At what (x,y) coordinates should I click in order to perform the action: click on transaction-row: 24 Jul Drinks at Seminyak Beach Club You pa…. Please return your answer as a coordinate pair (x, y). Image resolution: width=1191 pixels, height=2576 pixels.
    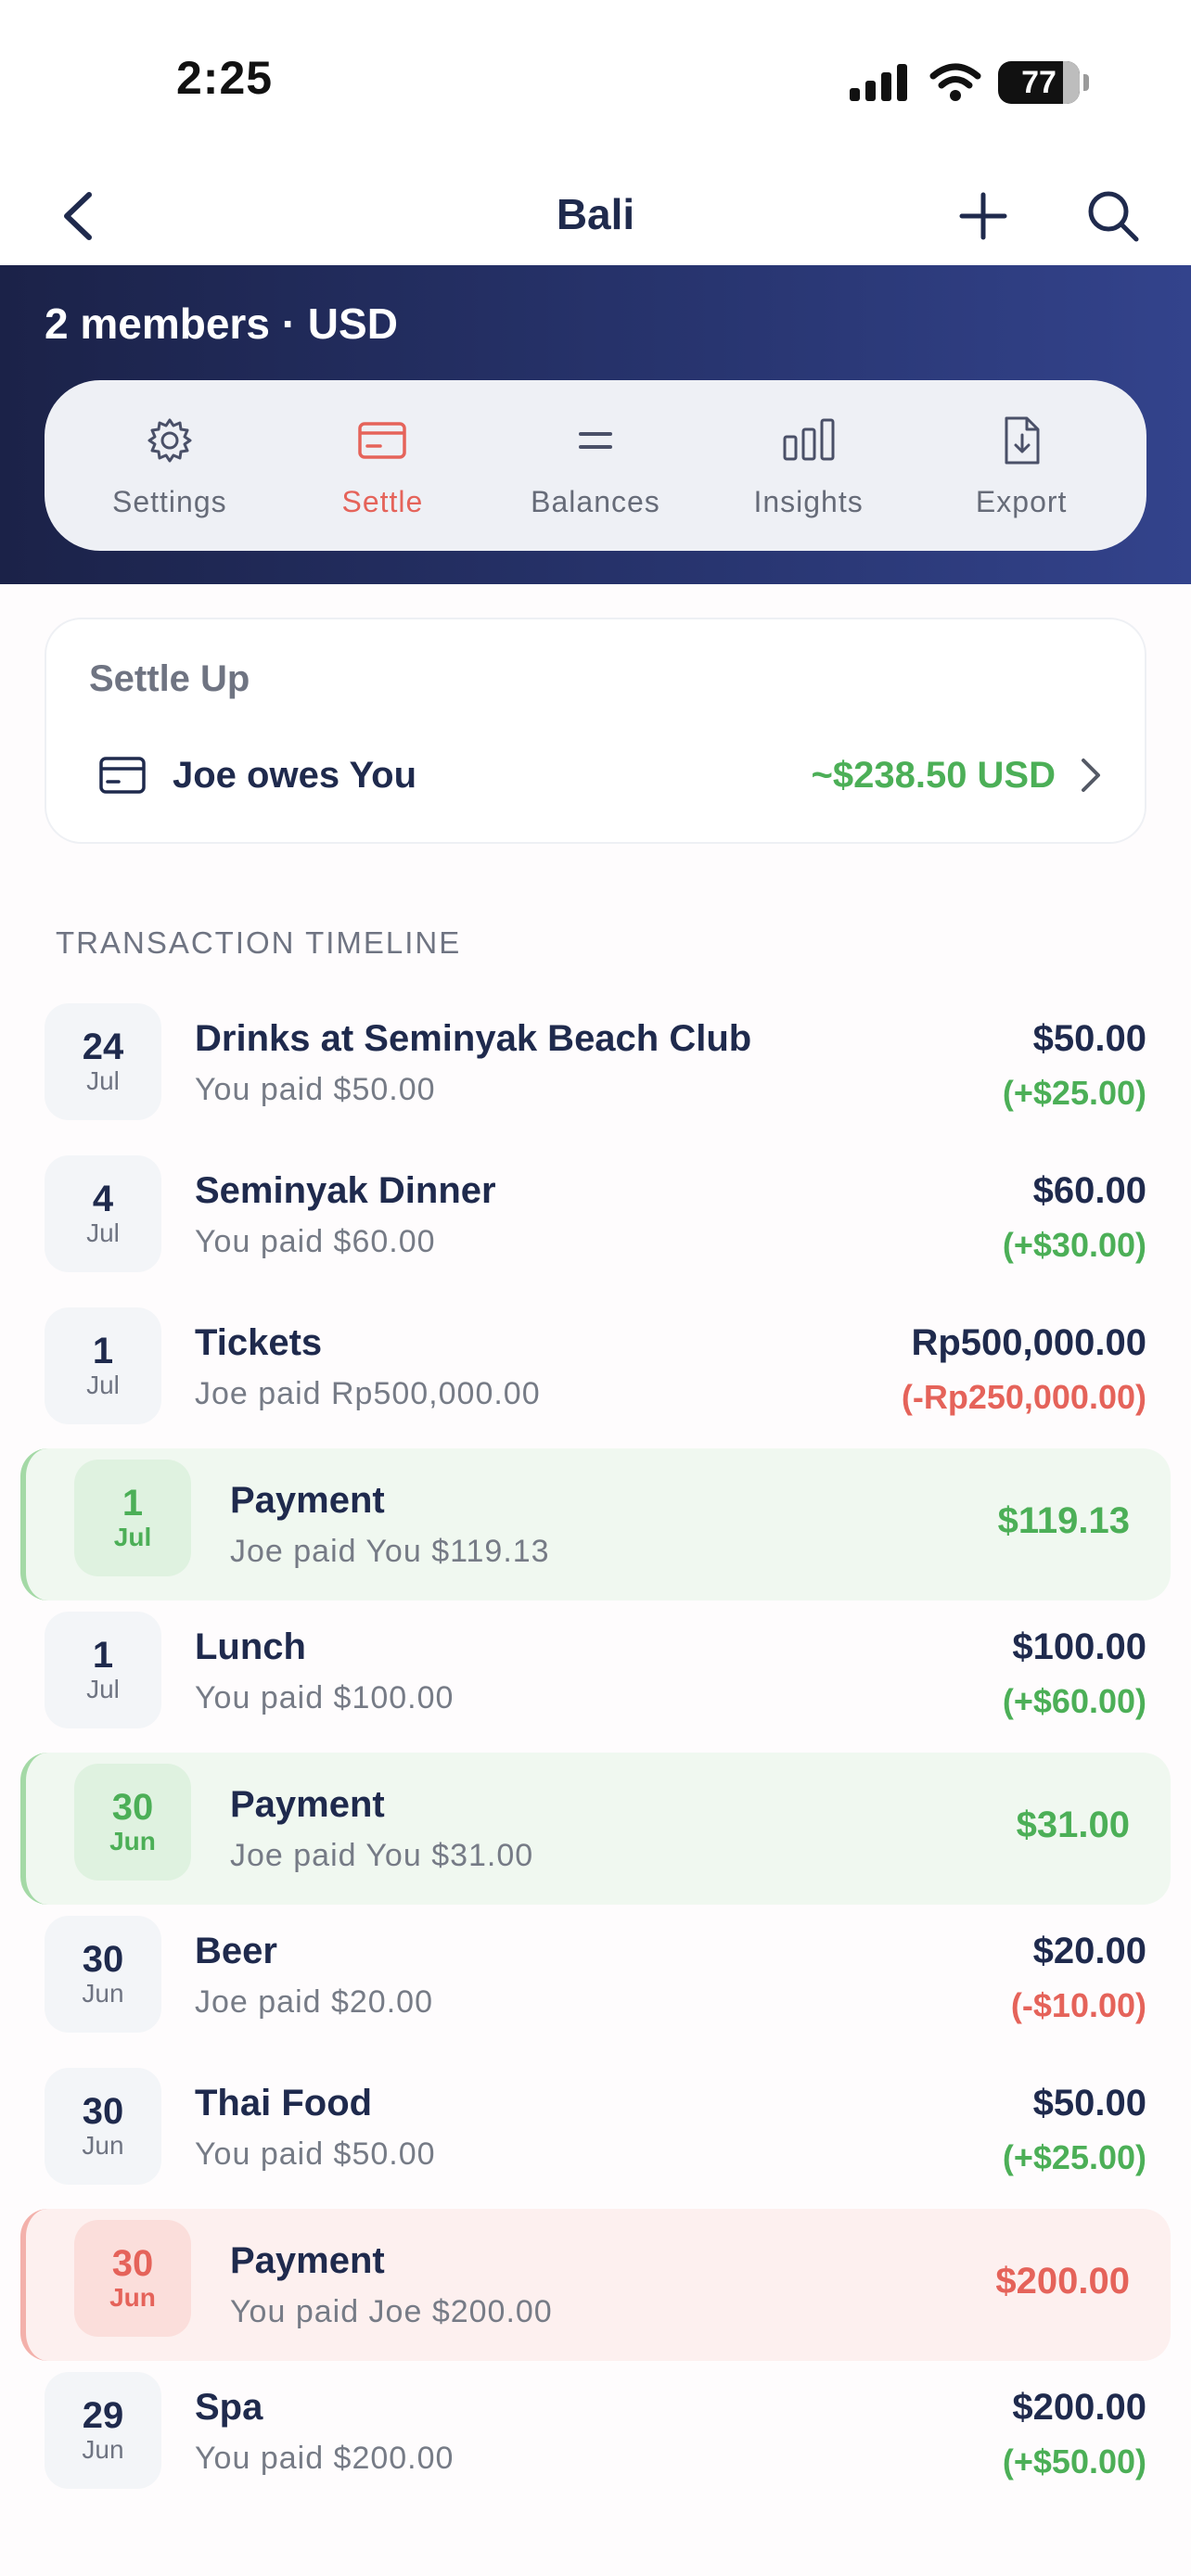
    Looking at the image, I should click on (595, 1068).